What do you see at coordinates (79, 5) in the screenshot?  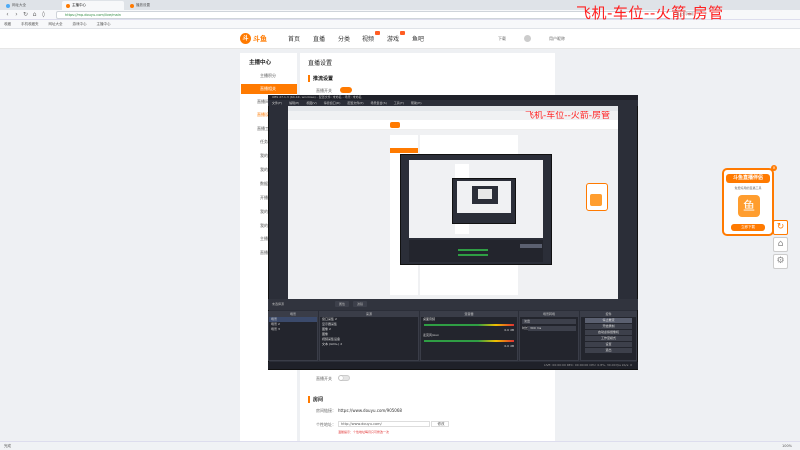 I see `tab-label: 主播中心` at bounding box center [79, 5].